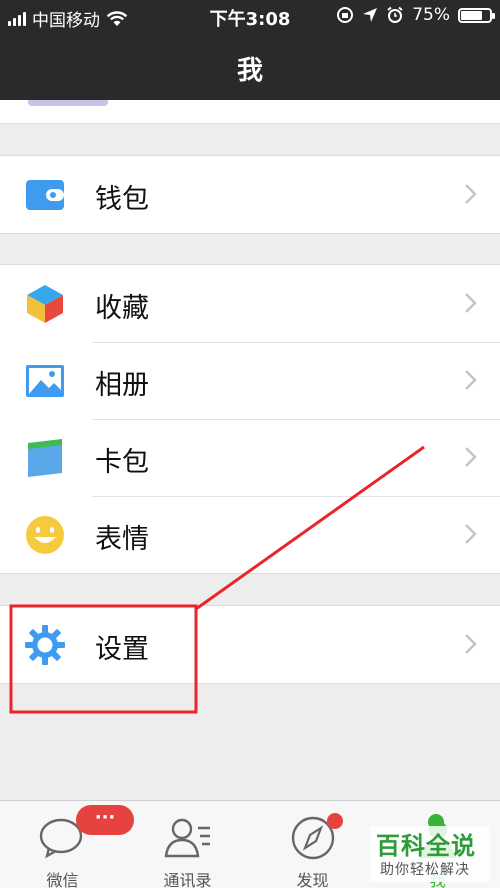 The image size is (500, 888). What do you see at coordinates (122, 385) in the screenshot?
I see `menu-label-album: 相册` at bounding box center [122, 385].